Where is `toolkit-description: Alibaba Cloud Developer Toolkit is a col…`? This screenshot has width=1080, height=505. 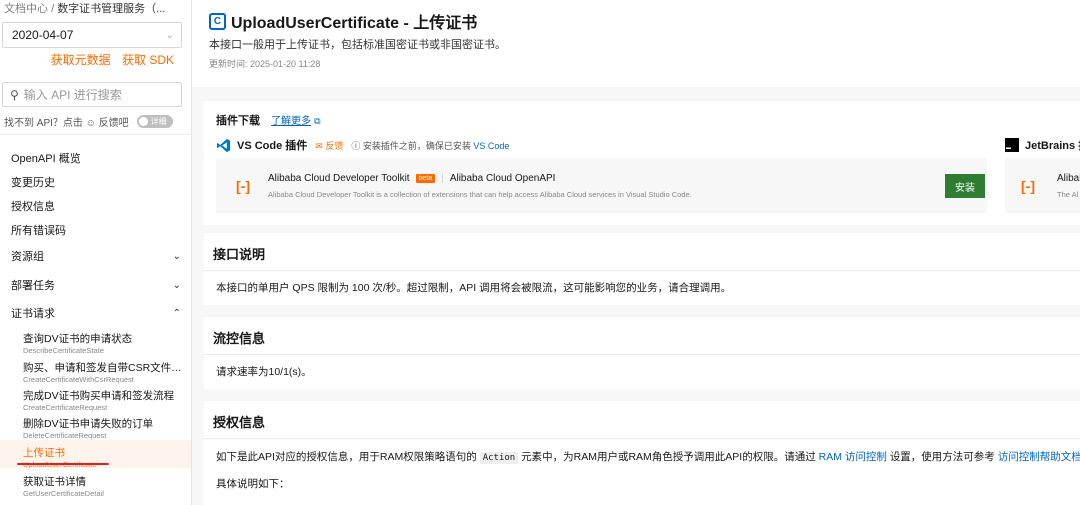 toolkit-description: Alibaba Cloud Developer Toolkit is a col… is located at coordinates (480, 194).